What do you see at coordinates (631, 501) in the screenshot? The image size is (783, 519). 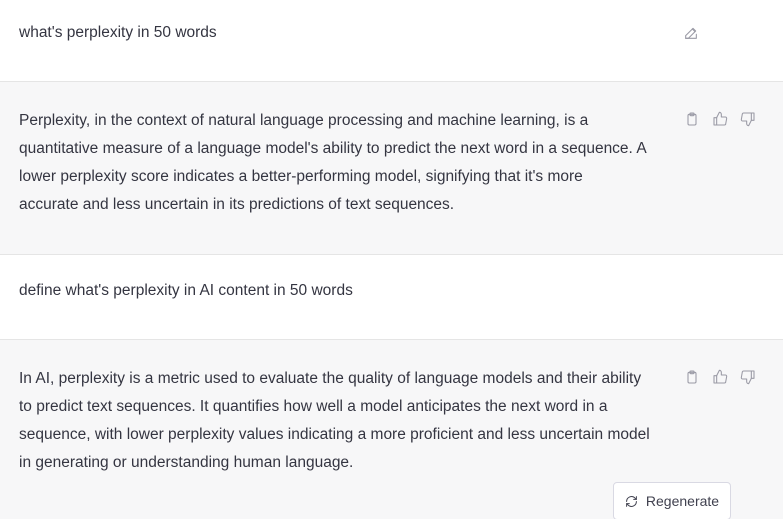 I see `refresh-icon` at bounding box center [631, 501].